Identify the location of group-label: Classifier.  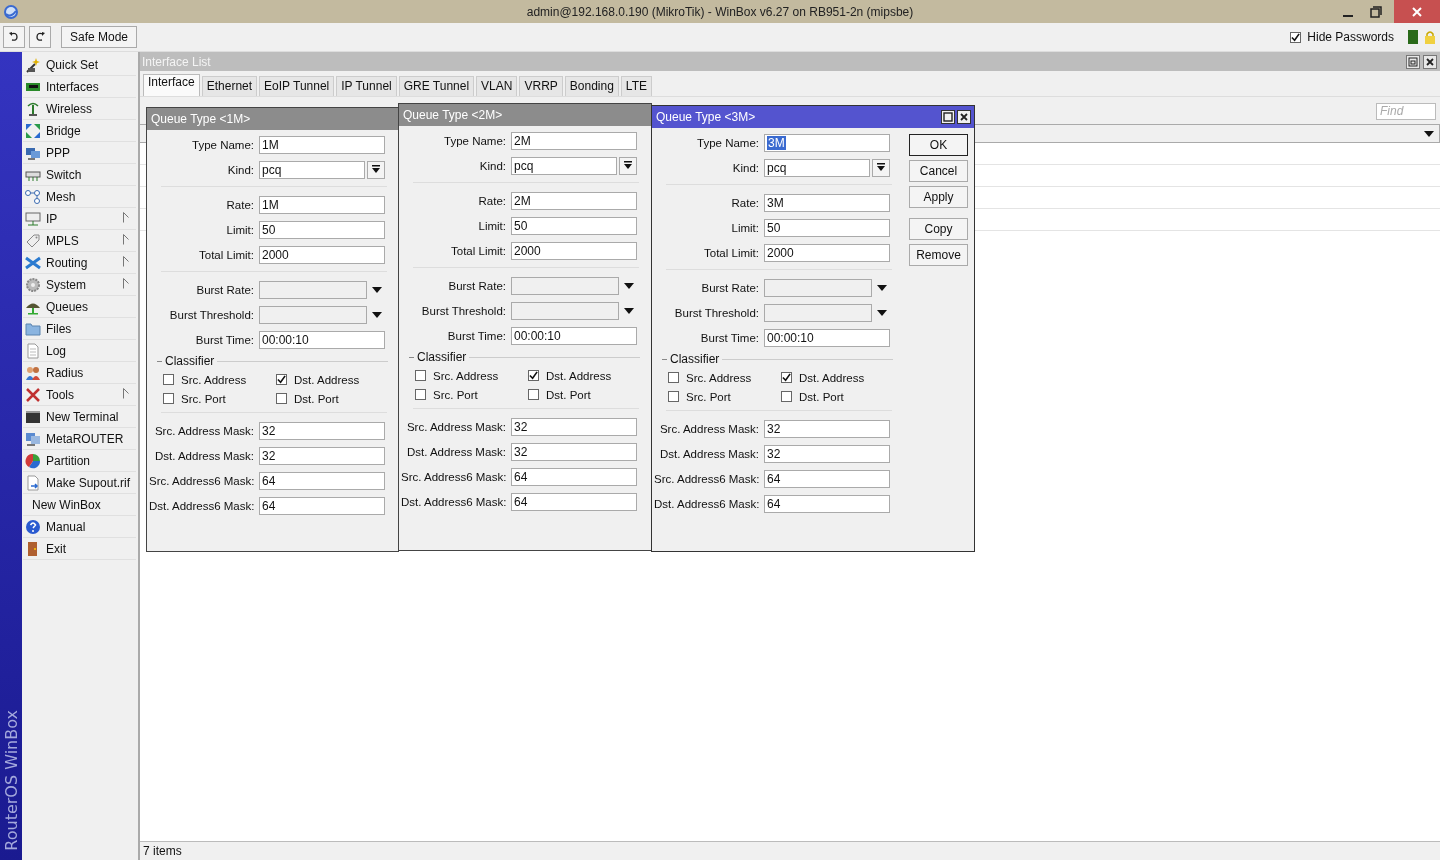
(190, 361).